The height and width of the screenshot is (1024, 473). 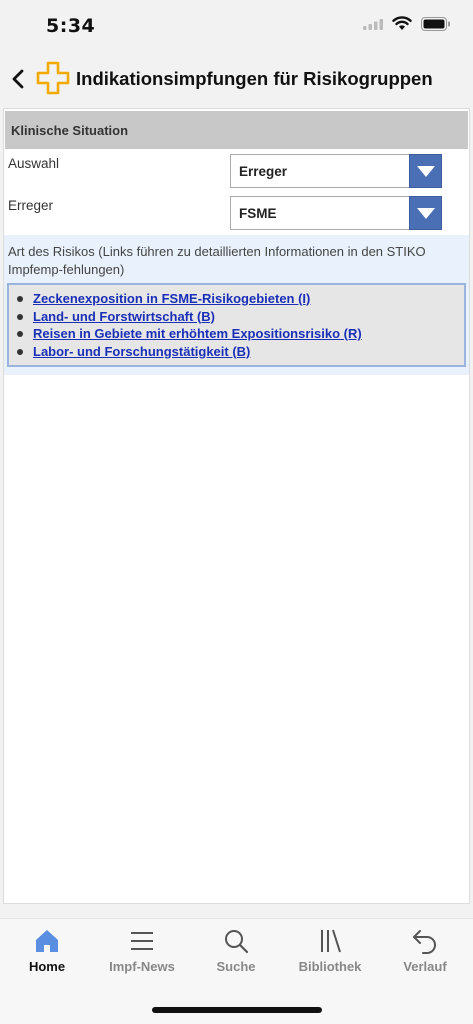 I want to click on risk-list-item: Labor- und Forschungstätigkeit (B), so click(x=188, y=353).